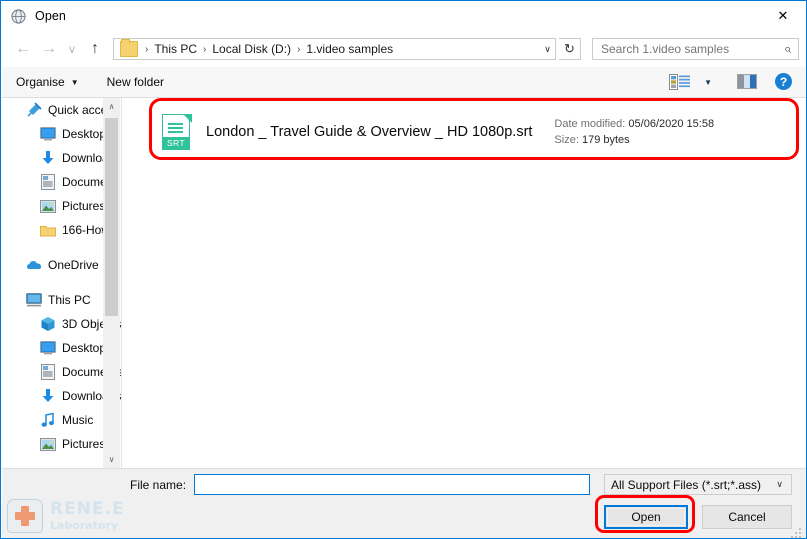 The image size is (807, 539). I want to click on sidebar-scrollbar: ∧ ∨, so click(111, 283).